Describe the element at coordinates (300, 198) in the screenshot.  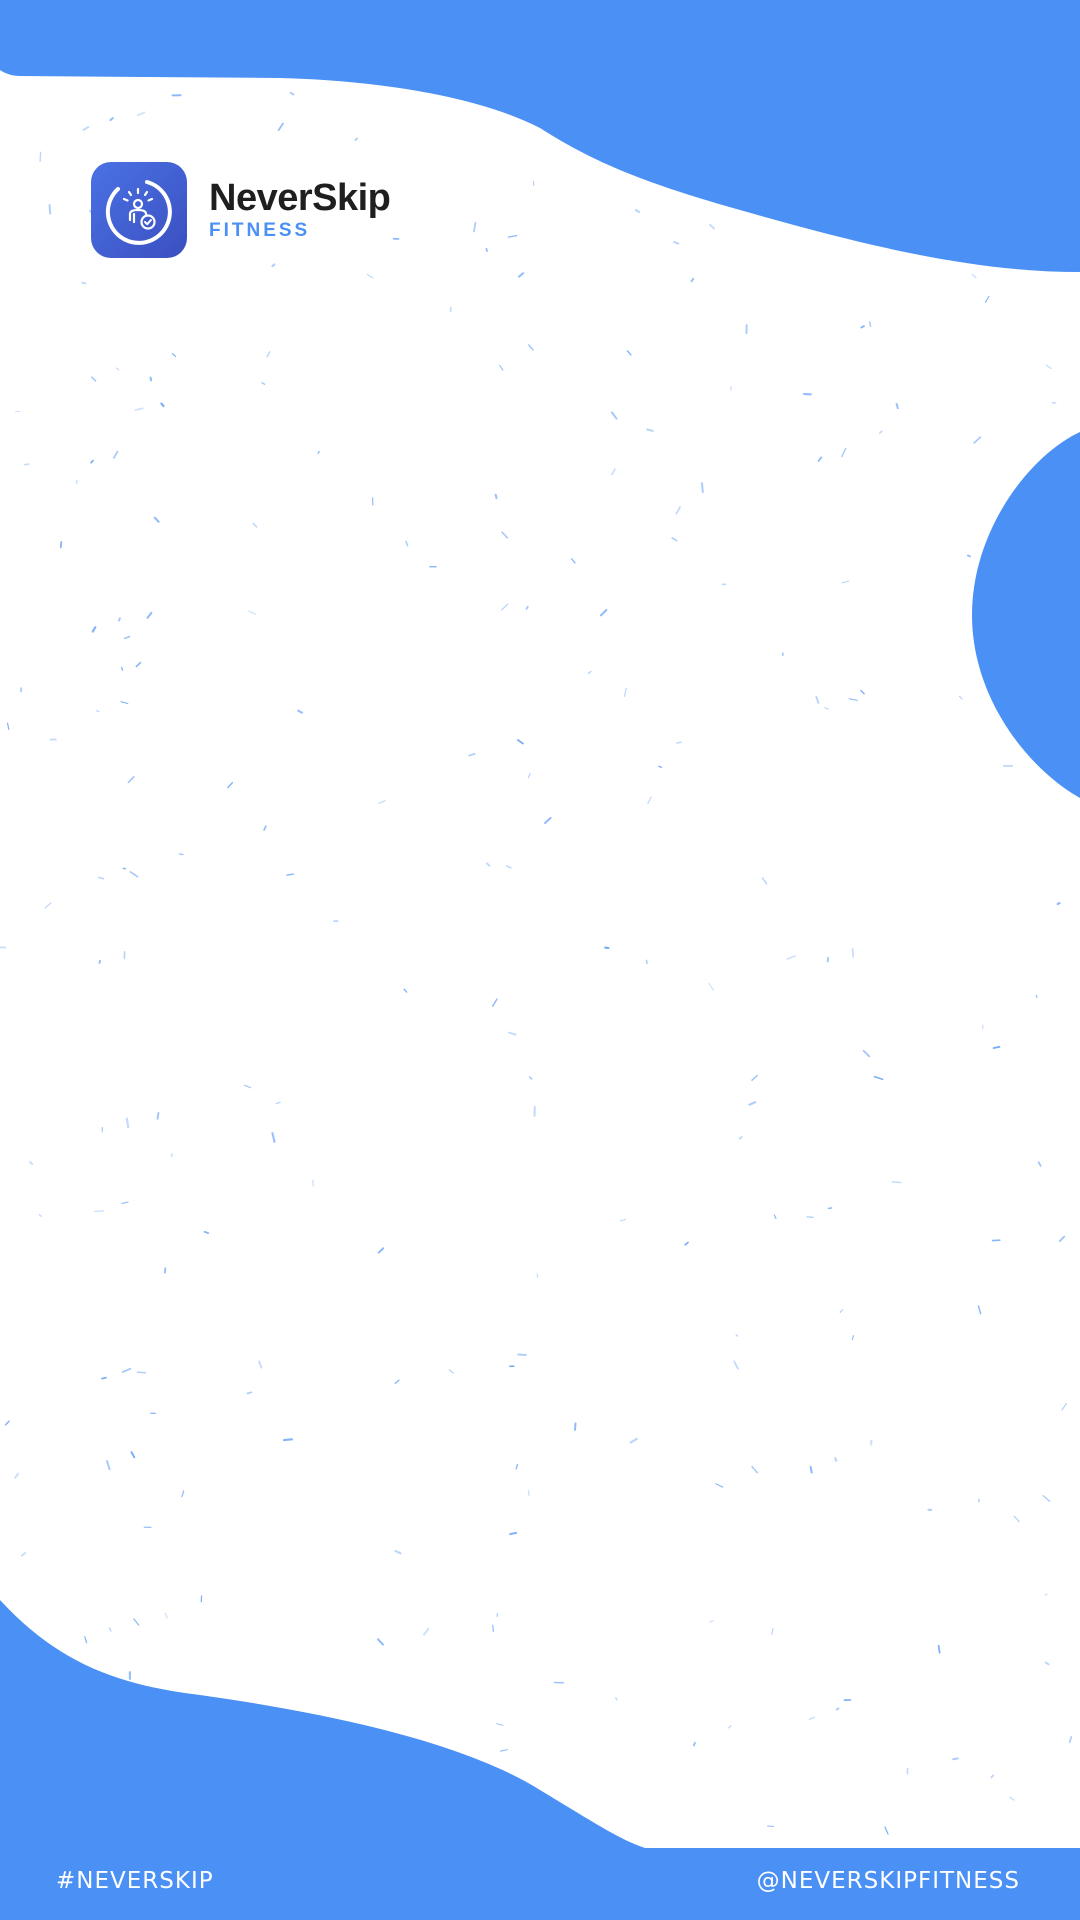
I see `brand-name: NeverSkip` at that location.